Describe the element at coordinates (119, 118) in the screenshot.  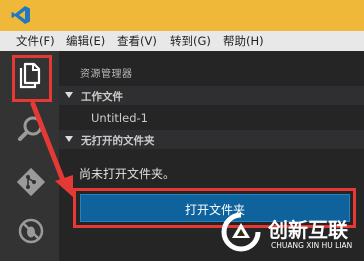
I see `working-file-item: Untitled-1` at that location.